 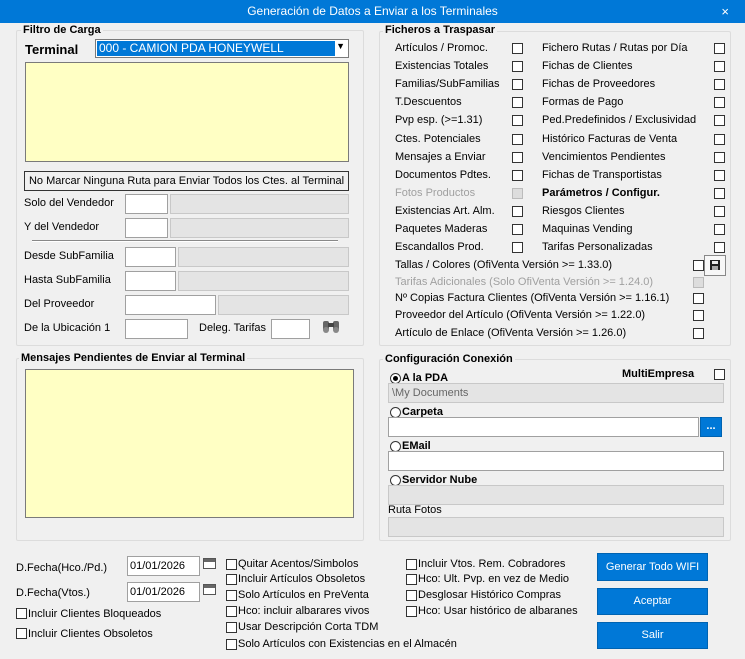 I want to click on nube-input, so click(x=556, y=495).